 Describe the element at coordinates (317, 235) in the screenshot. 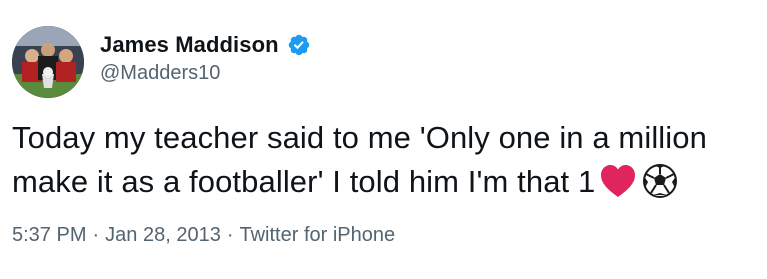

I see `tweet-source: Twitter for iPhone` at that location.